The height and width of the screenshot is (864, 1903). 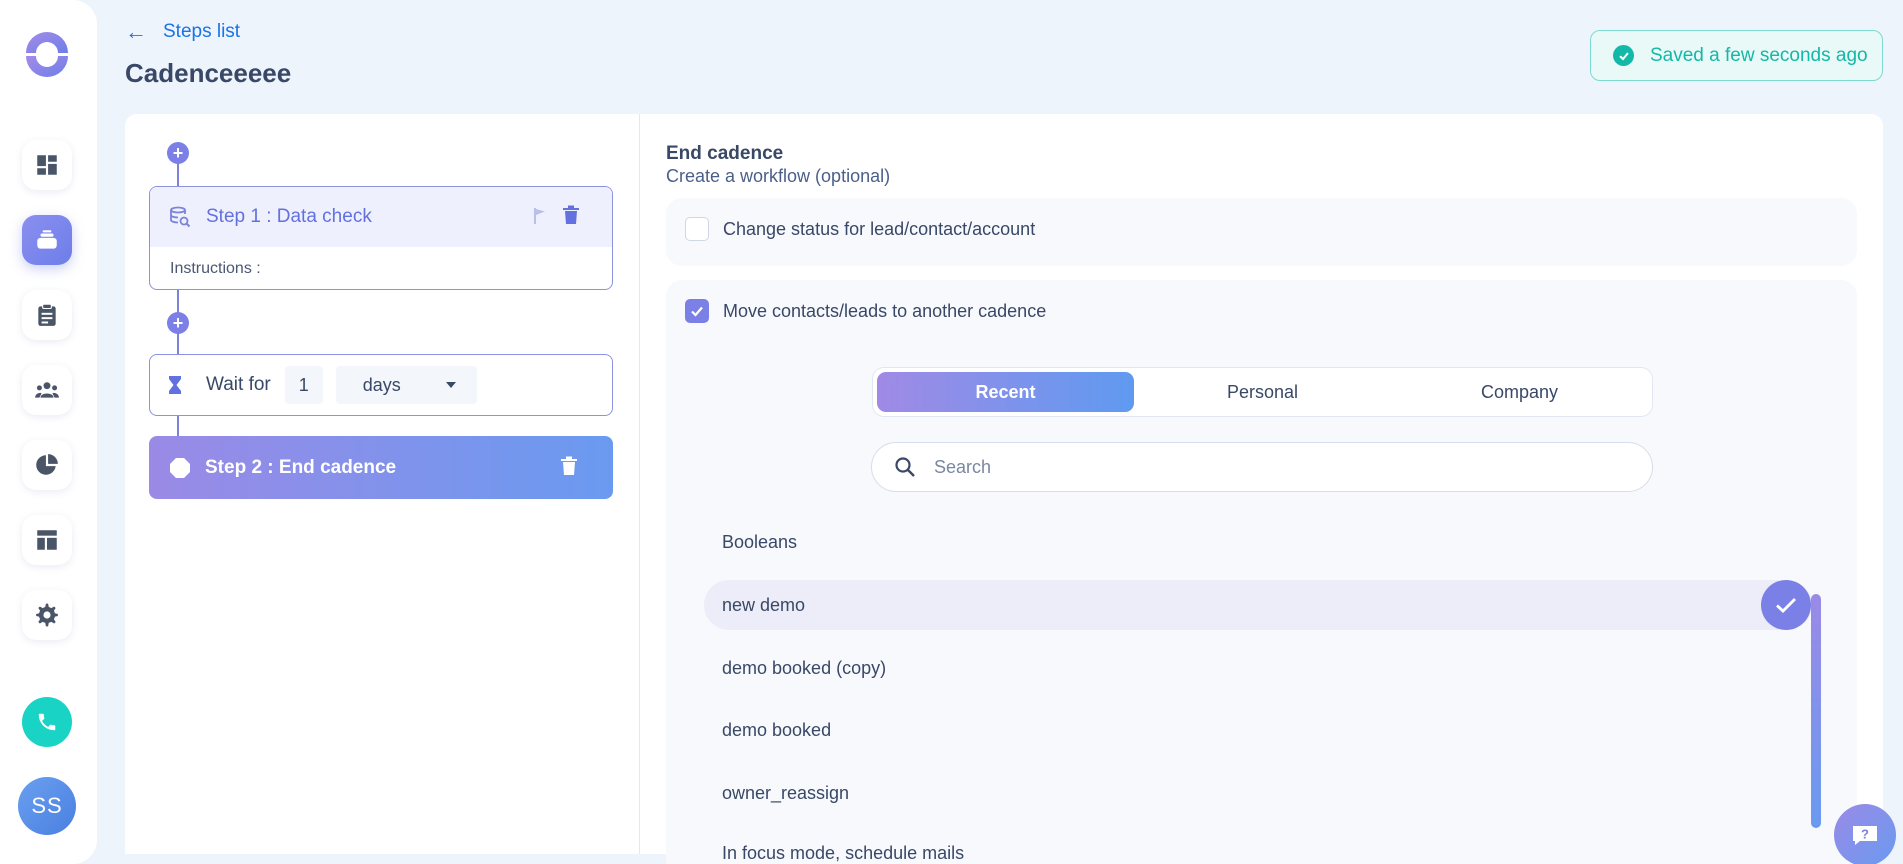 What do you see at coordinates (47, 53) in the screenshot?
I see `app-logo` at bounding box center [47, 53].